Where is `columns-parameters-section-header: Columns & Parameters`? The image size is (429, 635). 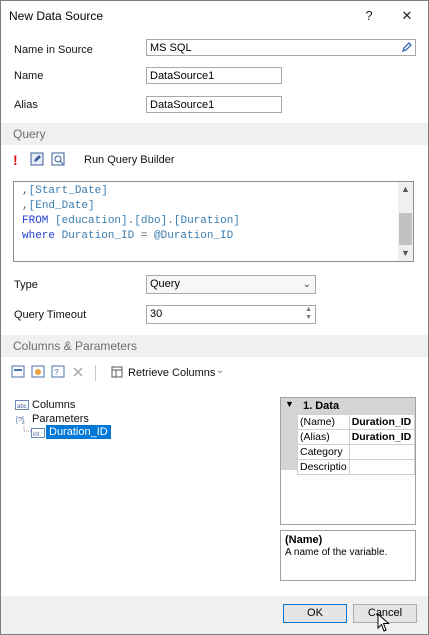
columns-parameters-section-header: Columns & Parameters is located at coordinates (214, 346).